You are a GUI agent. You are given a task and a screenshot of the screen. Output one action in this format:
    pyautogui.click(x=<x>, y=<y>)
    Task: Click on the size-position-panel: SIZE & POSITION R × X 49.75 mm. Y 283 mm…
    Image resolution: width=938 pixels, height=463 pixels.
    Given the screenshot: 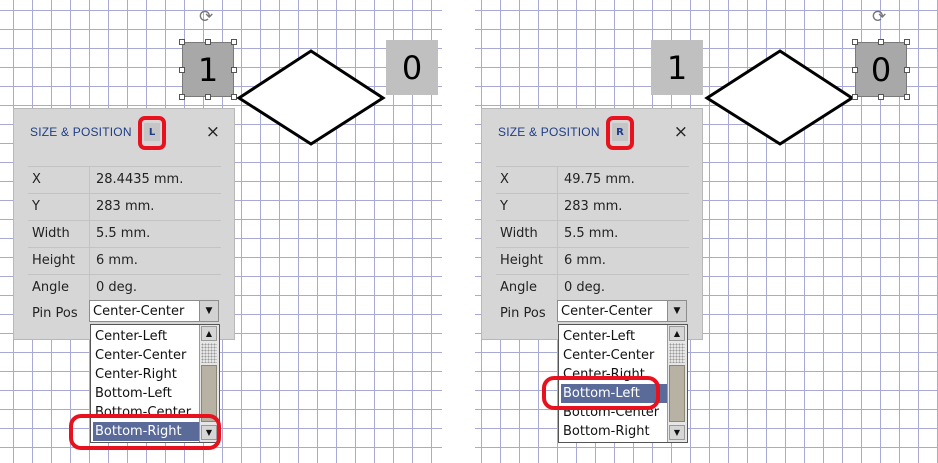 What is the action you would take?
    pyautogui.click(x=592, y=224)
    